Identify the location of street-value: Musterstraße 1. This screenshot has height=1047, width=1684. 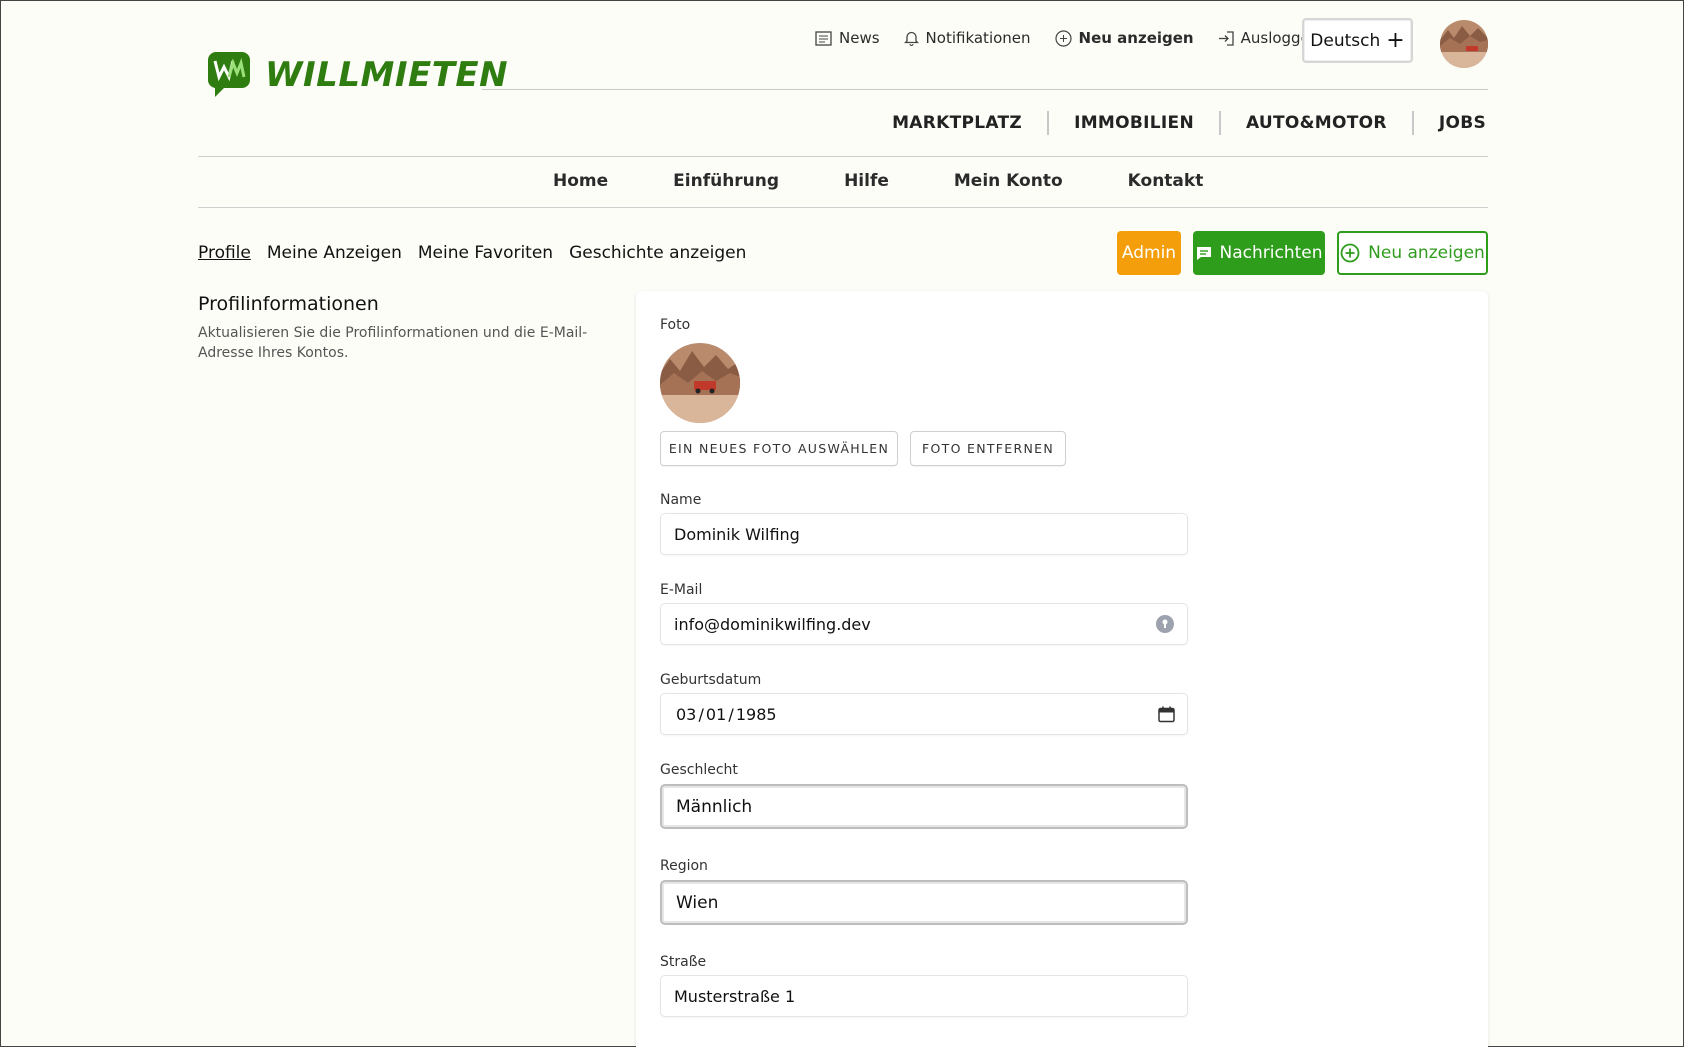
(735, 996).